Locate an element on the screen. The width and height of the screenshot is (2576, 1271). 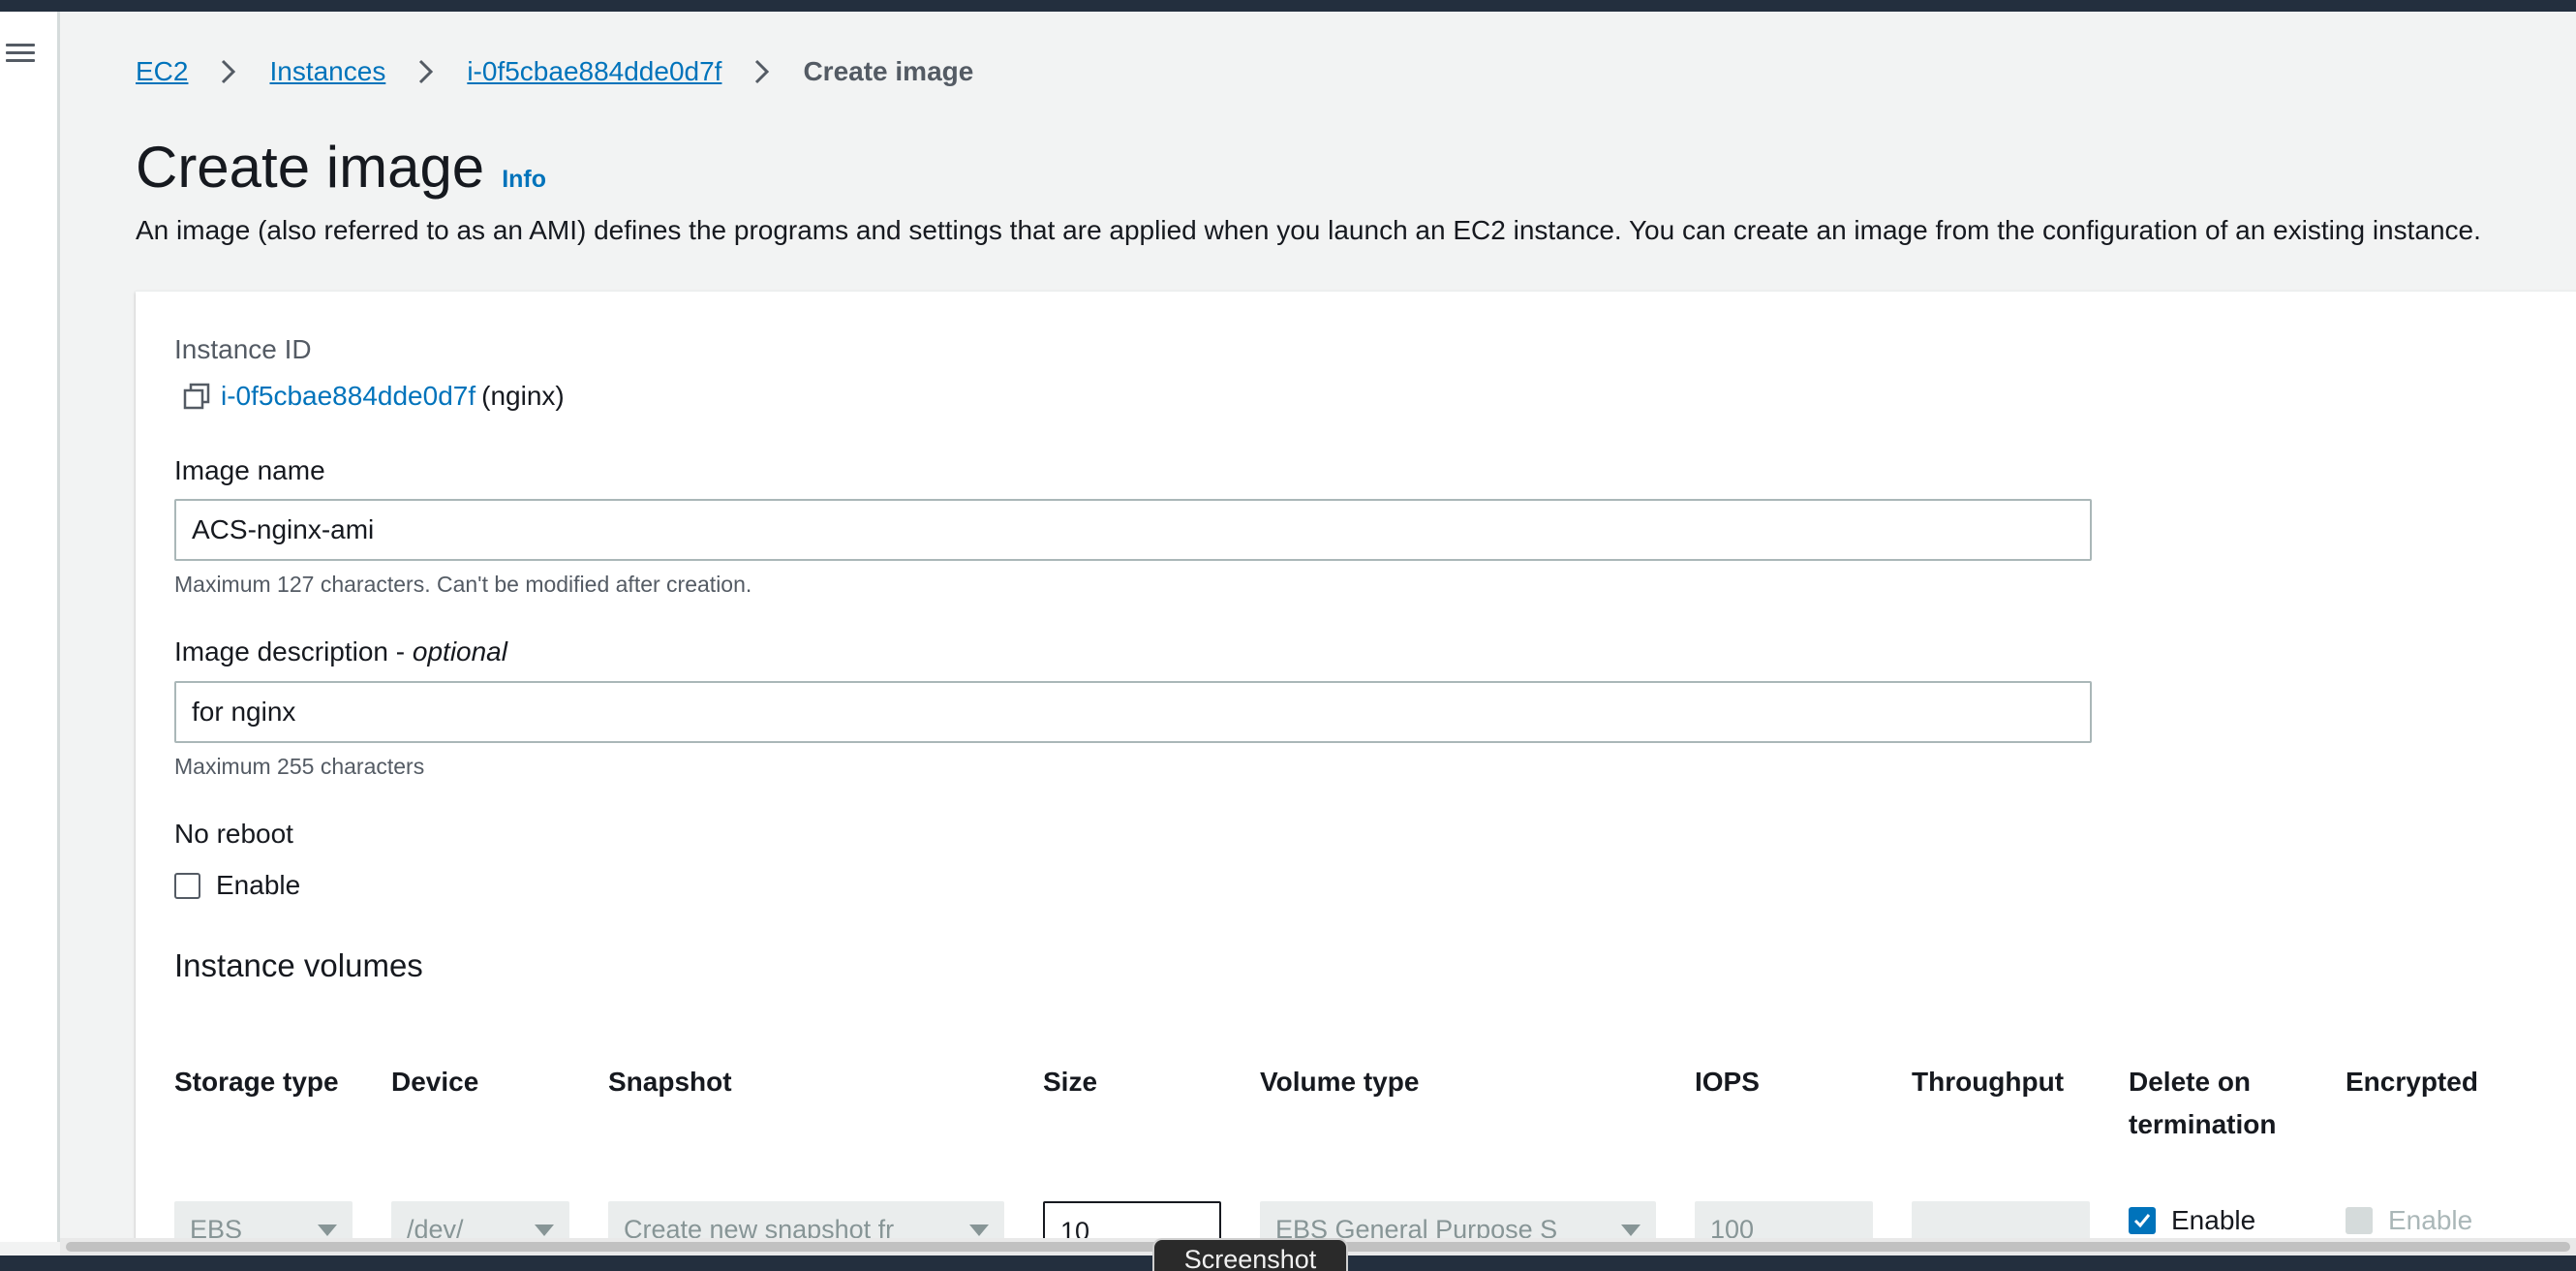
encrypted-checkbox is located at coordinates (2359, 1220).